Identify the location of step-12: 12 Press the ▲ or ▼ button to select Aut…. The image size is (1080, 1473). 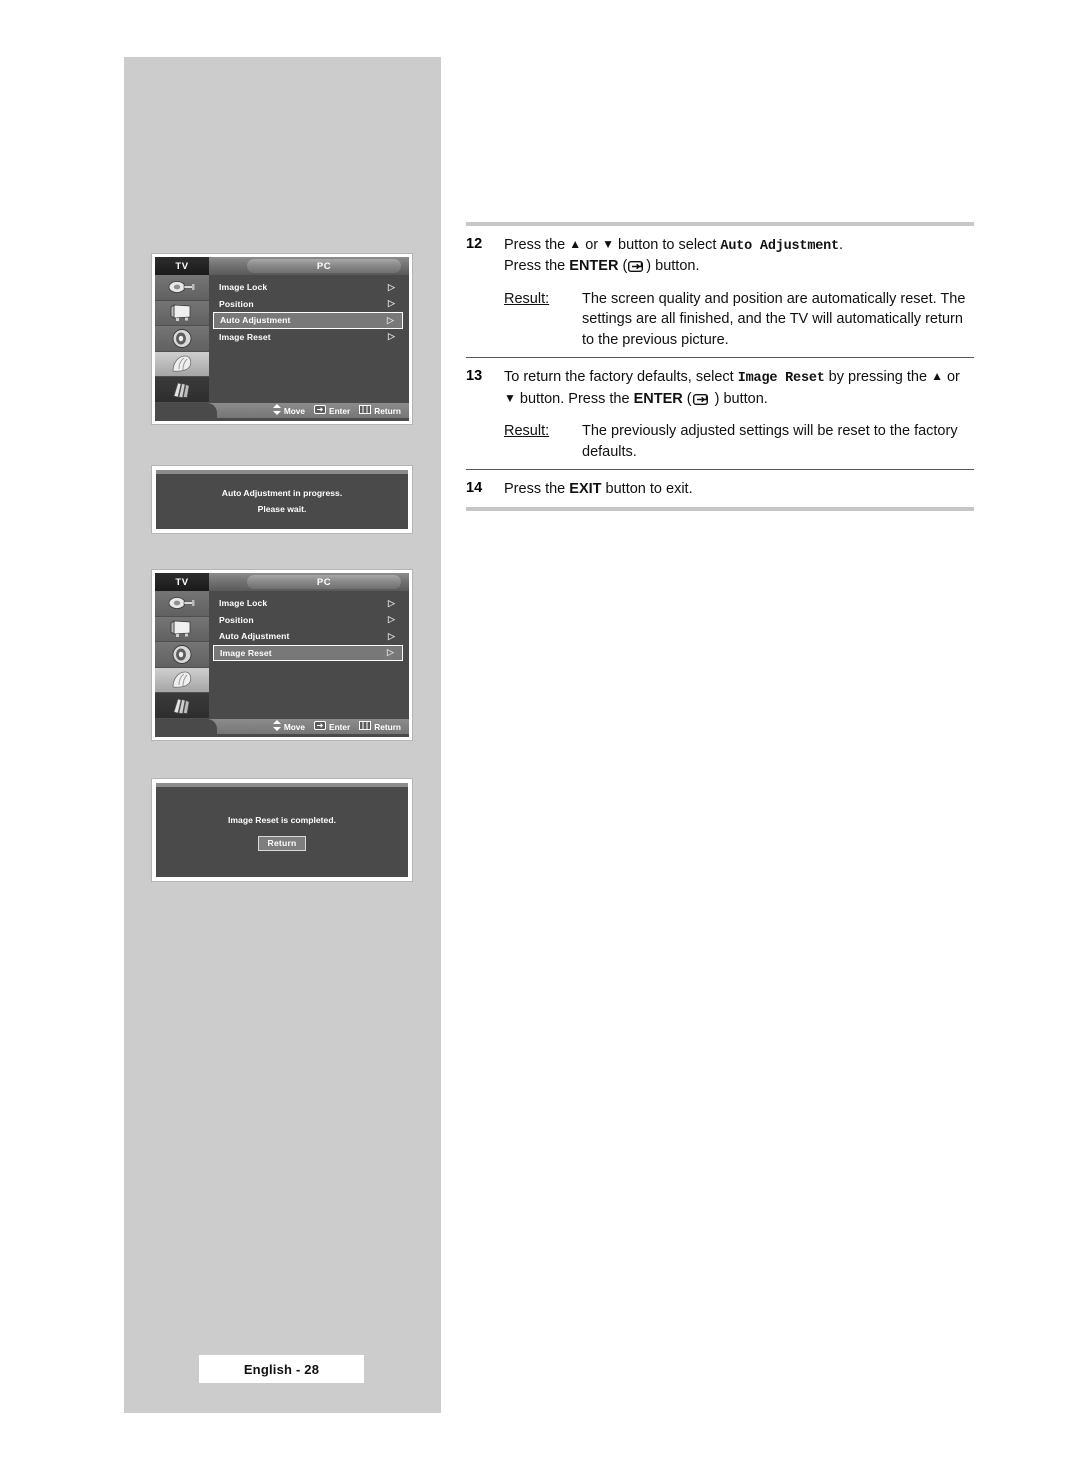
(720, 291).